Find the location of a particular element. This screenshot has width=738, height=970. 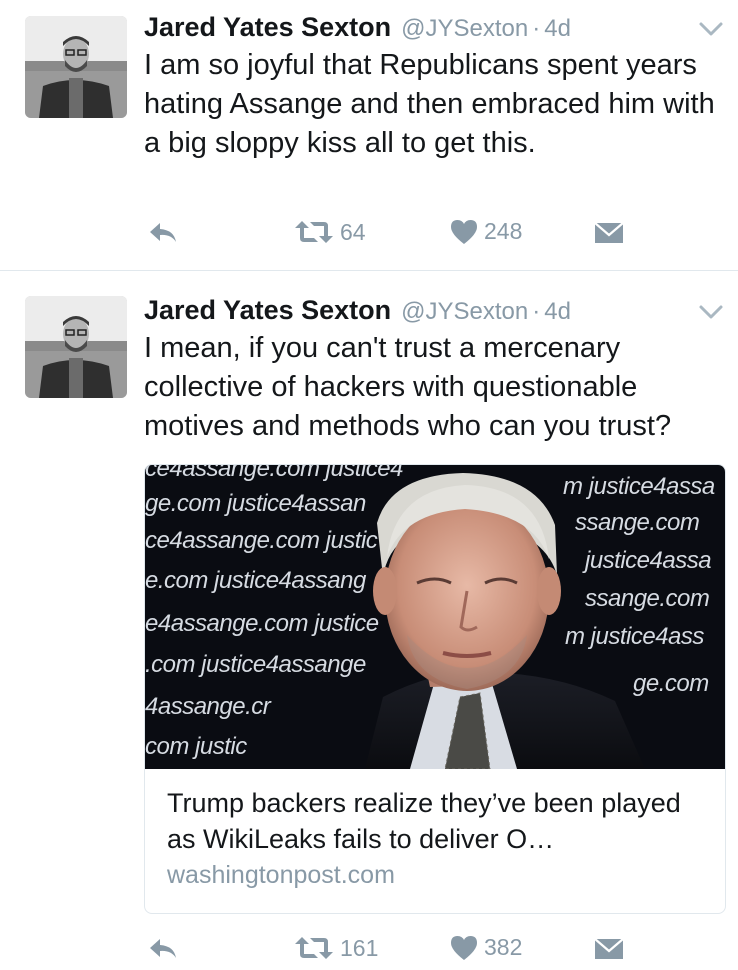

retweet-count: 64 is located at coordinates (353, 231).